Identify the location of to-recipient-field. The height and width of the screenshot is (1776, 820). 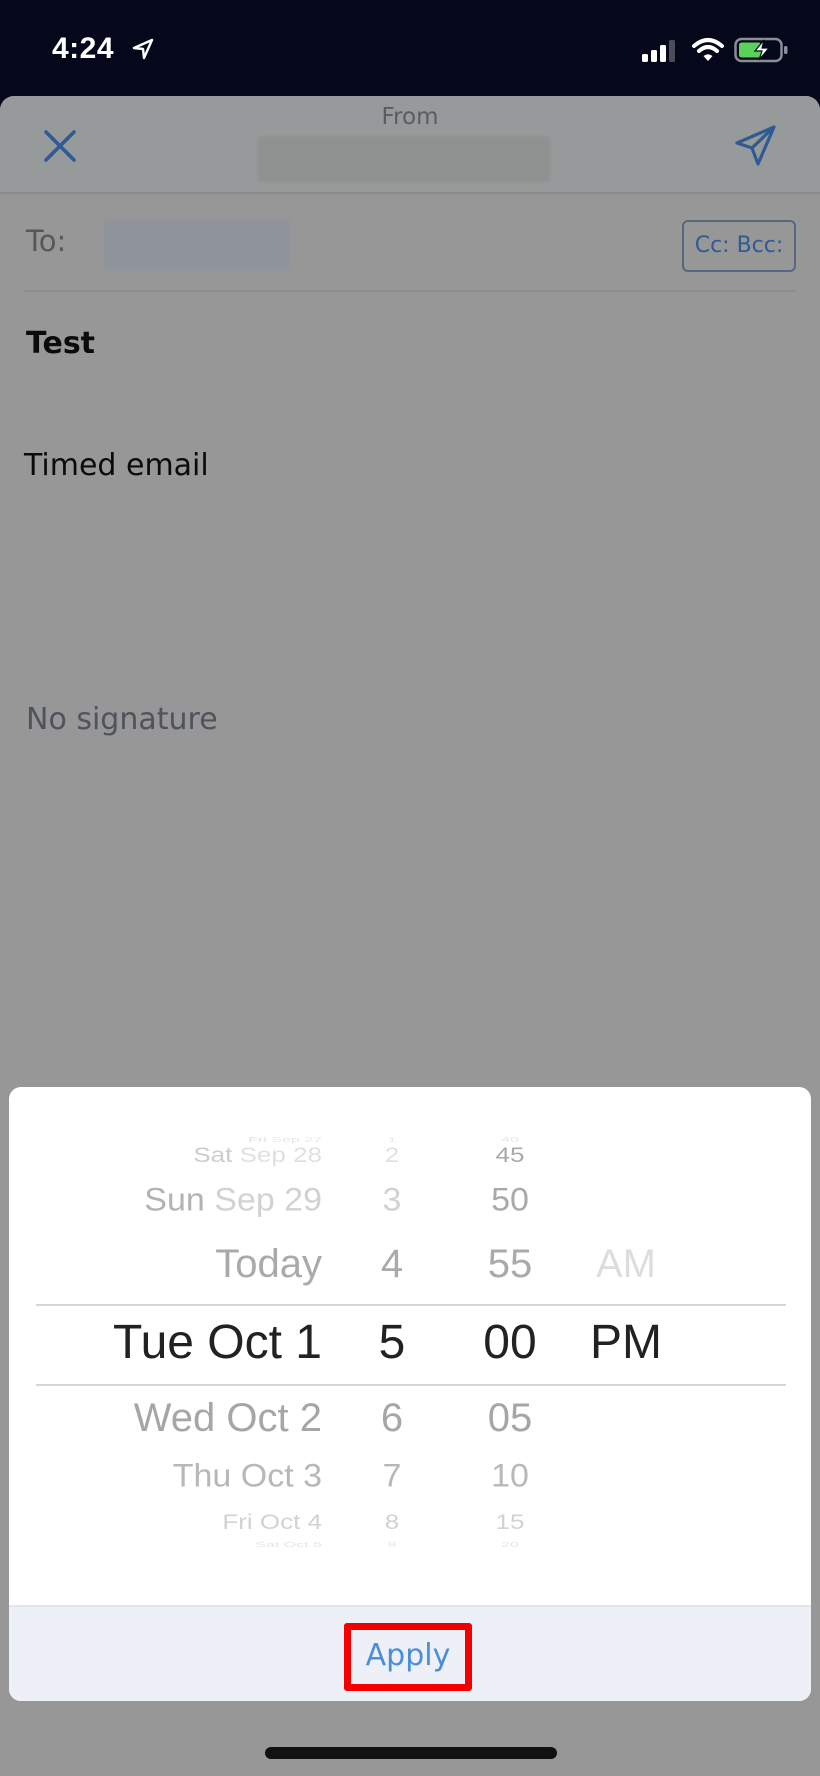
(197, 245).